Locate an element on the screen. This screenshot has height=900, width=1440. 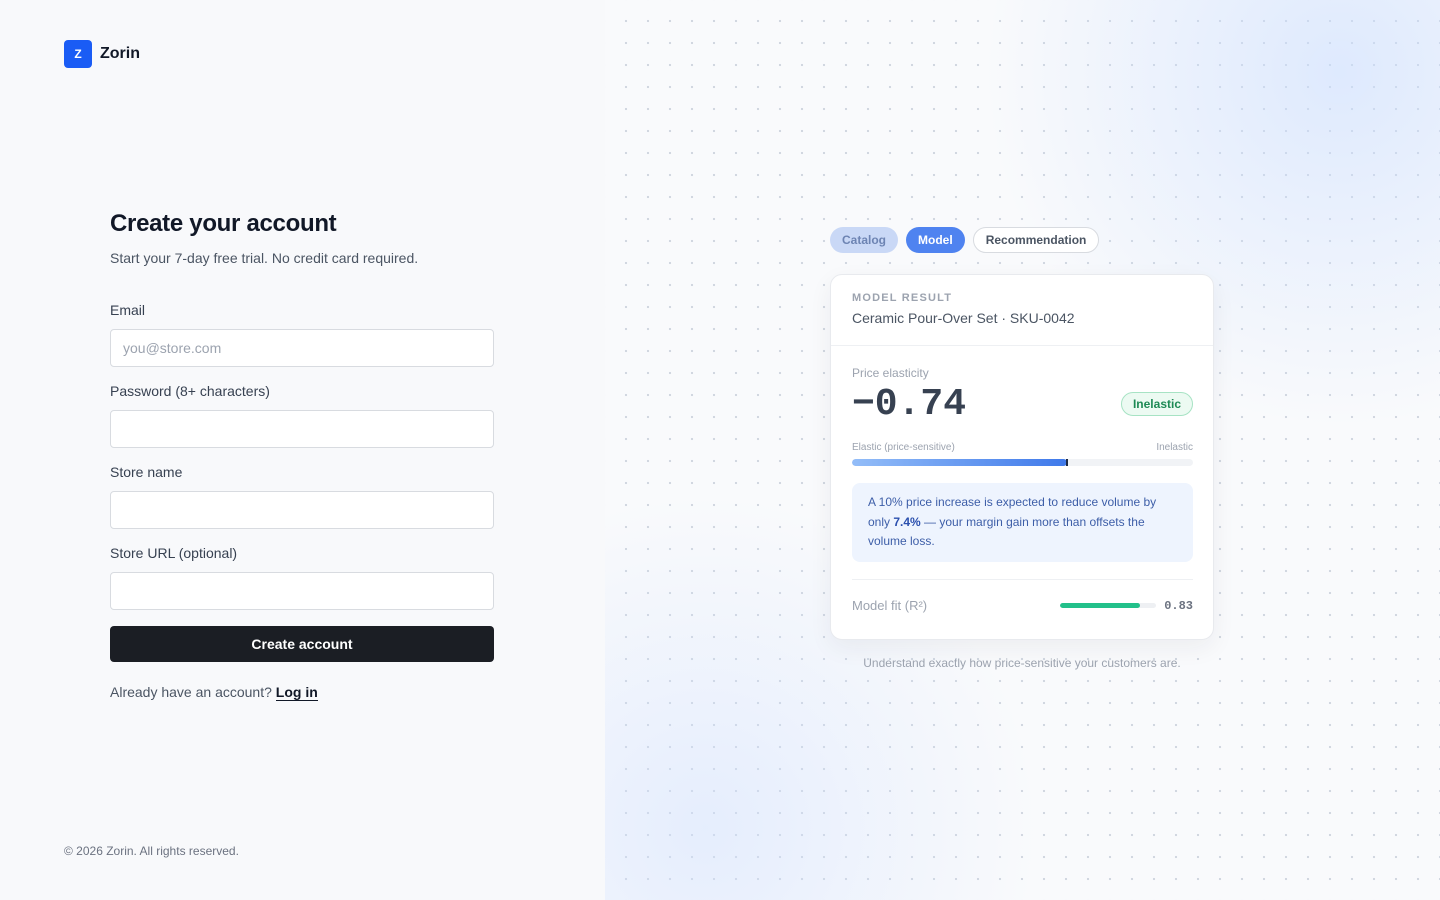
store-name-input is located at coordinates (302, 510).